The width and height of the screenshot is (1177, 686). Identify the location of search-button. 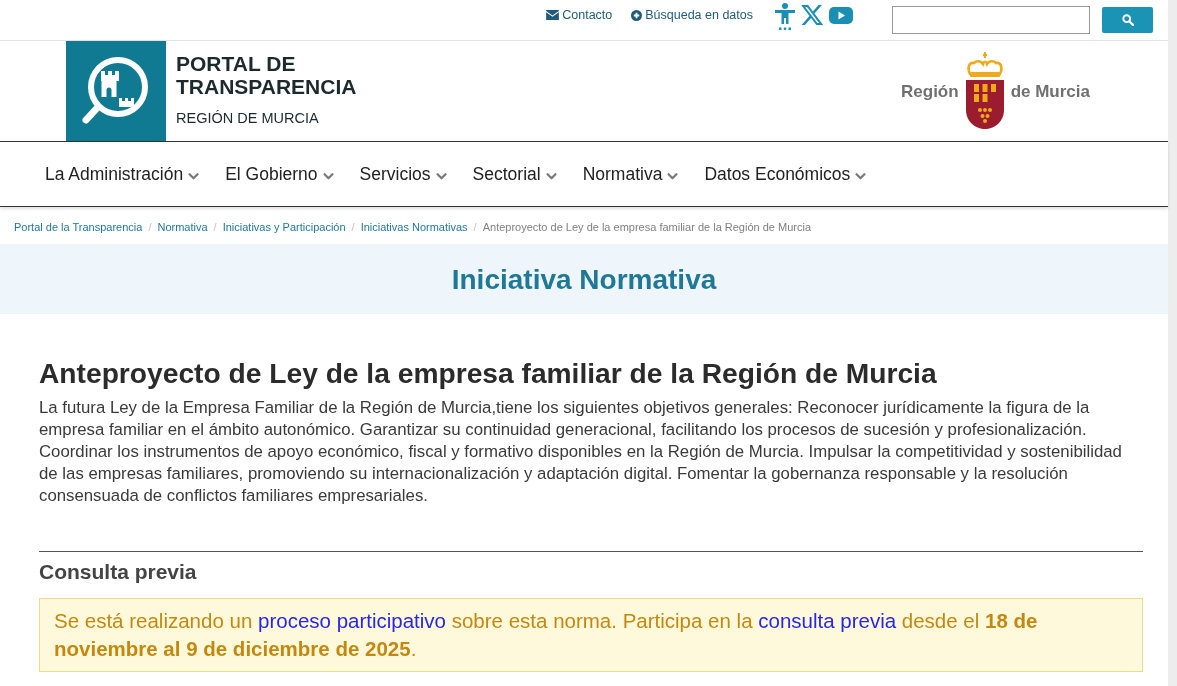
(1127, 20).